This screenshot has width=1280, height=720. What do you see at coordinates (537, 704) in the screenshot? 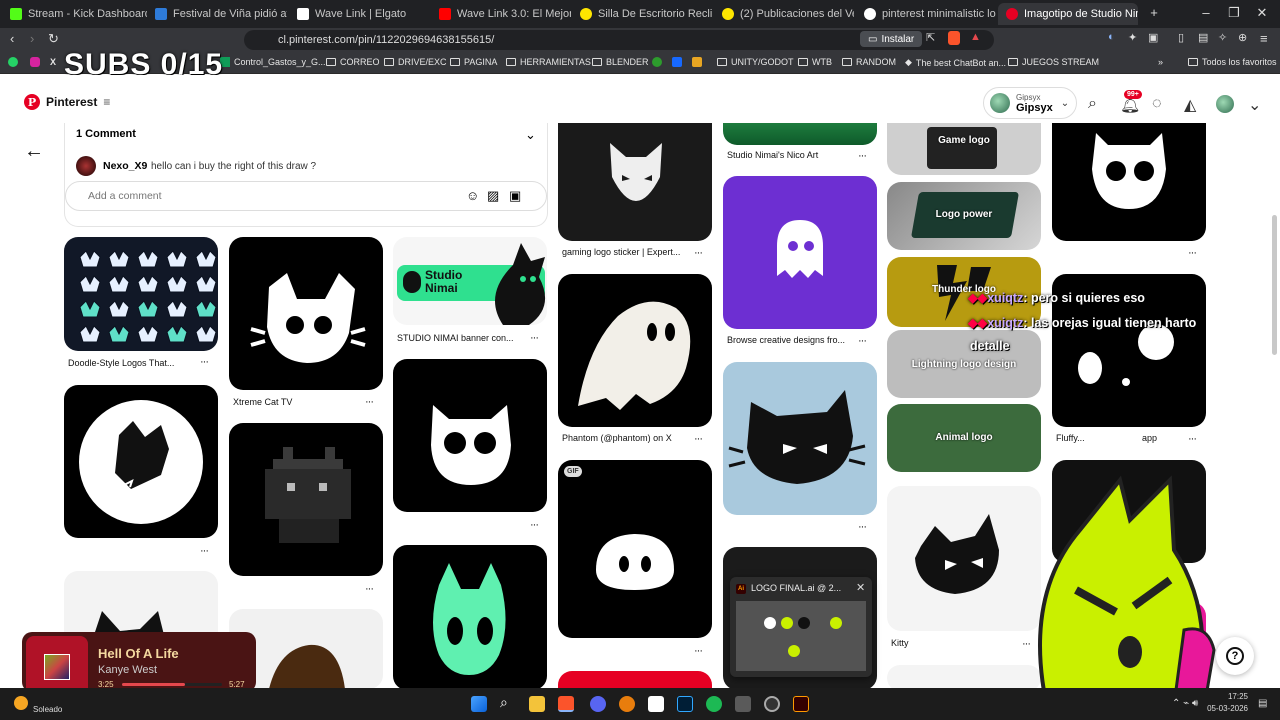
I see `file-explorer-icon` at bounding box center [537, 704].